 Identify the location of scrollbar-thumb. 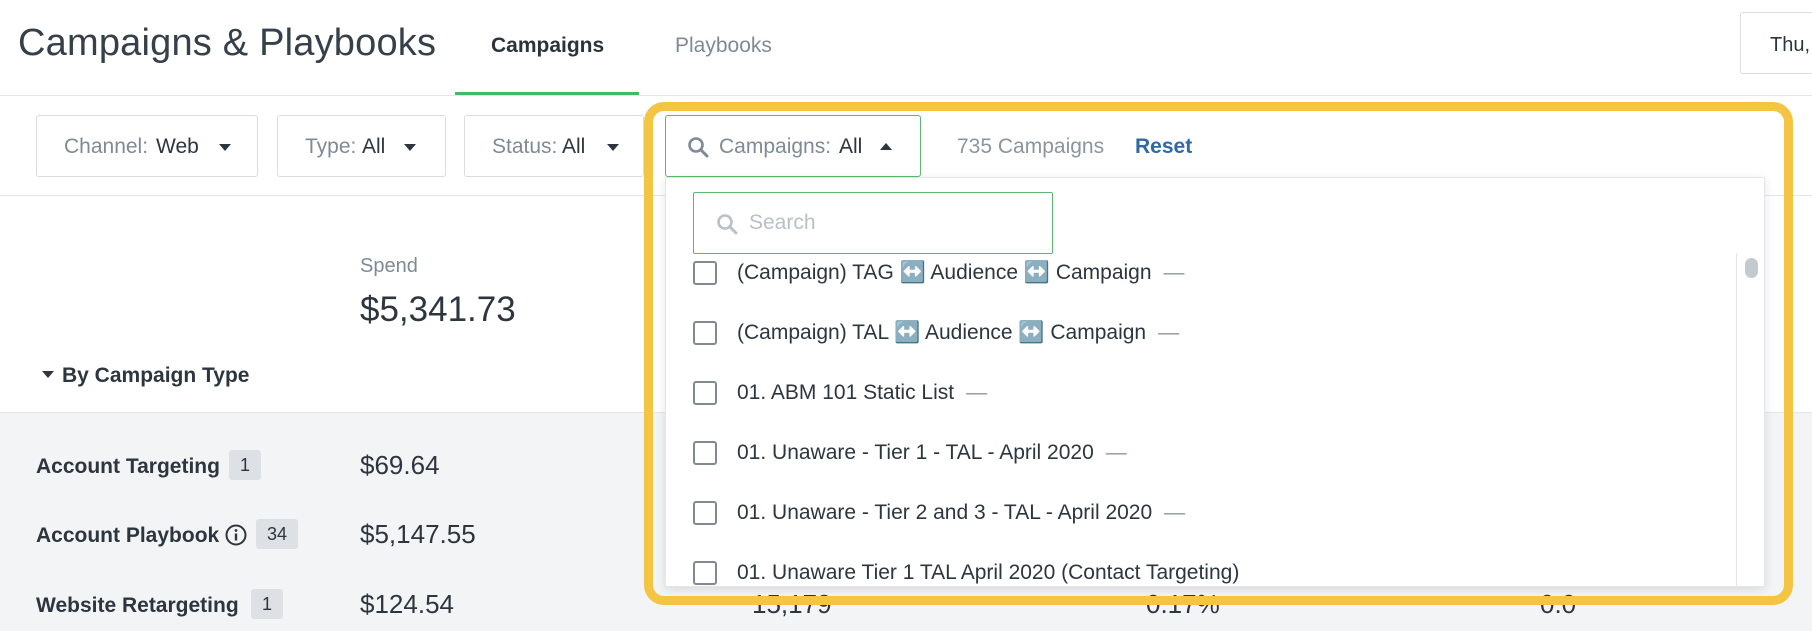
(1751, 268).